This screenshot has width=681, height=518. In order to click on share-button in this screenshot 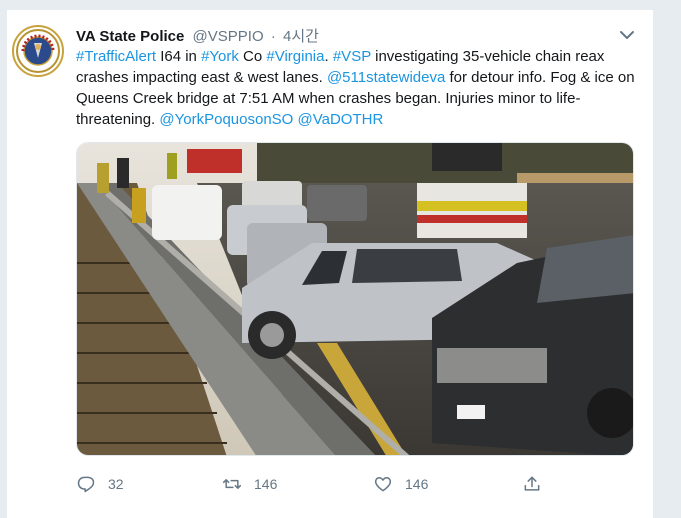, I will do `click(532, 484)`.